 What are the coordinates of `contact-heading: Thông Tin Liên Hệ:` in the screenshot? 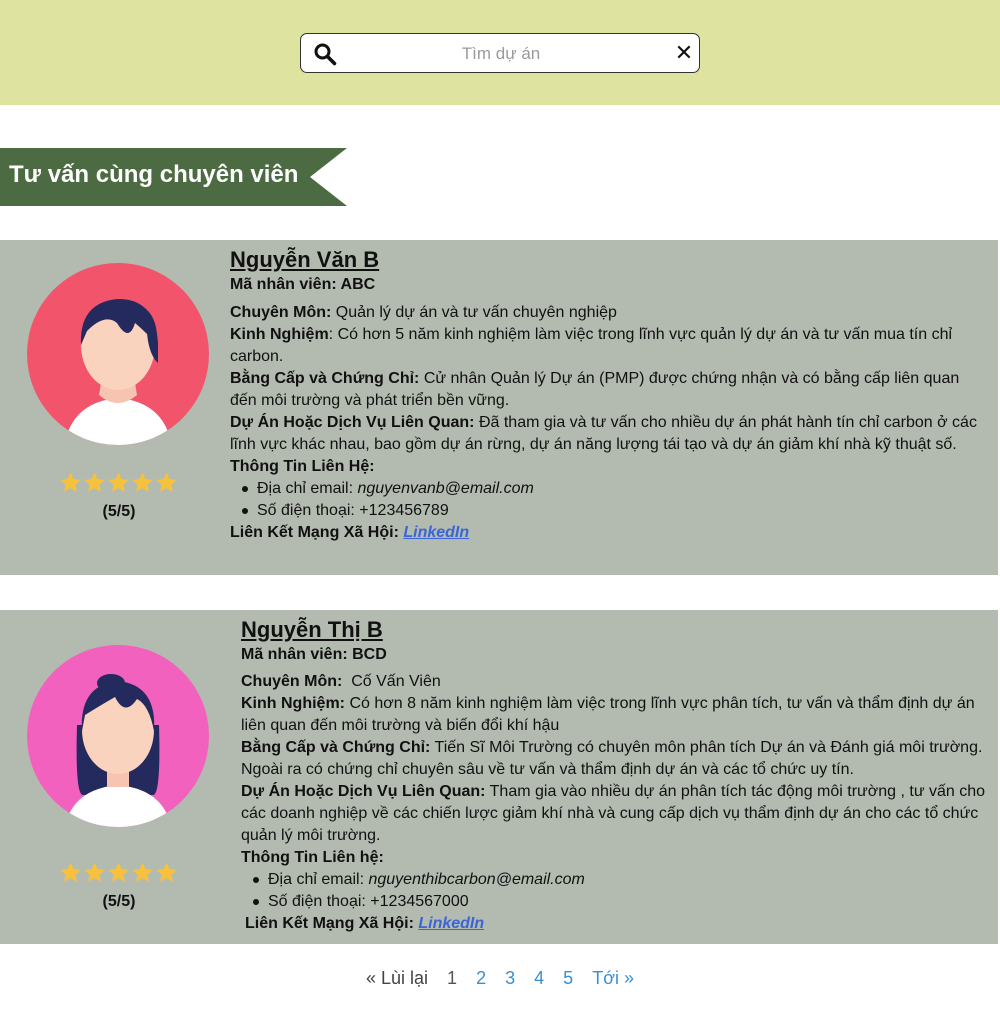 It's located at (302, 466).